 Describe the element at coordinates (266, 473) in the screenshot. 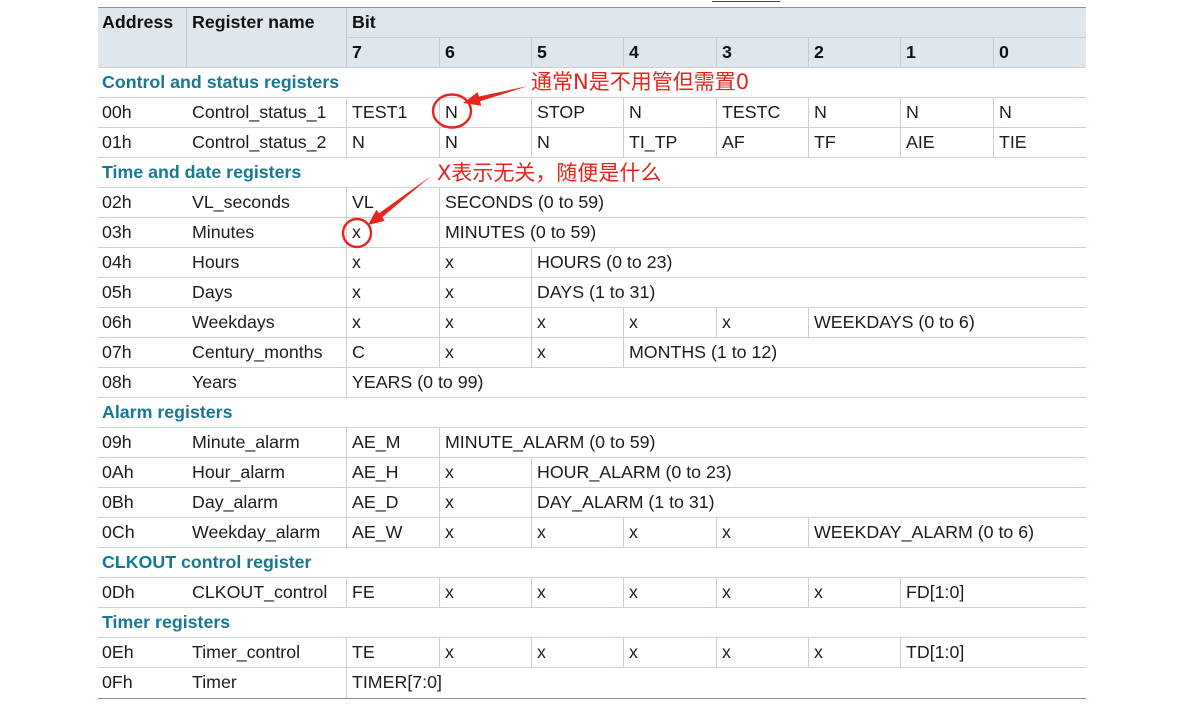

I see `register-name: Hour_alarm` at that location.